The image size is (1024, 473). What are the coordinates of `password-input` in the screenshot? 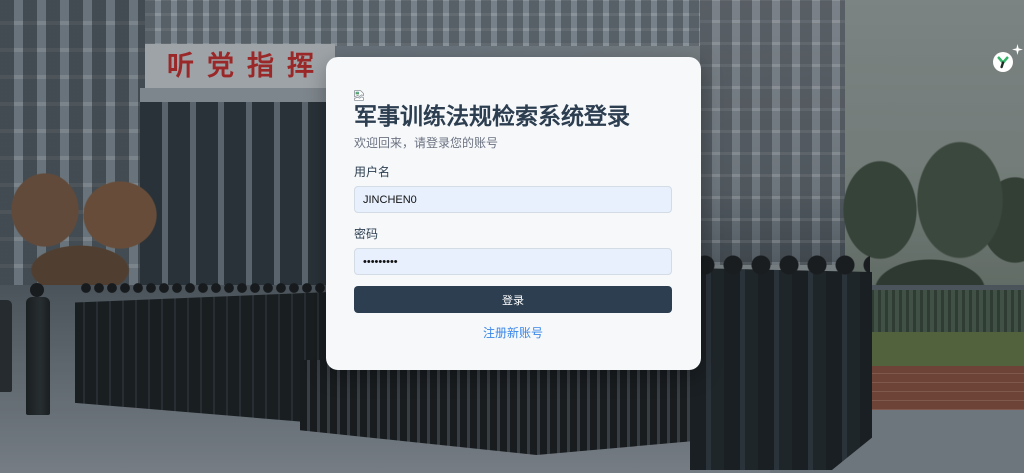 It's located at (513, 261).